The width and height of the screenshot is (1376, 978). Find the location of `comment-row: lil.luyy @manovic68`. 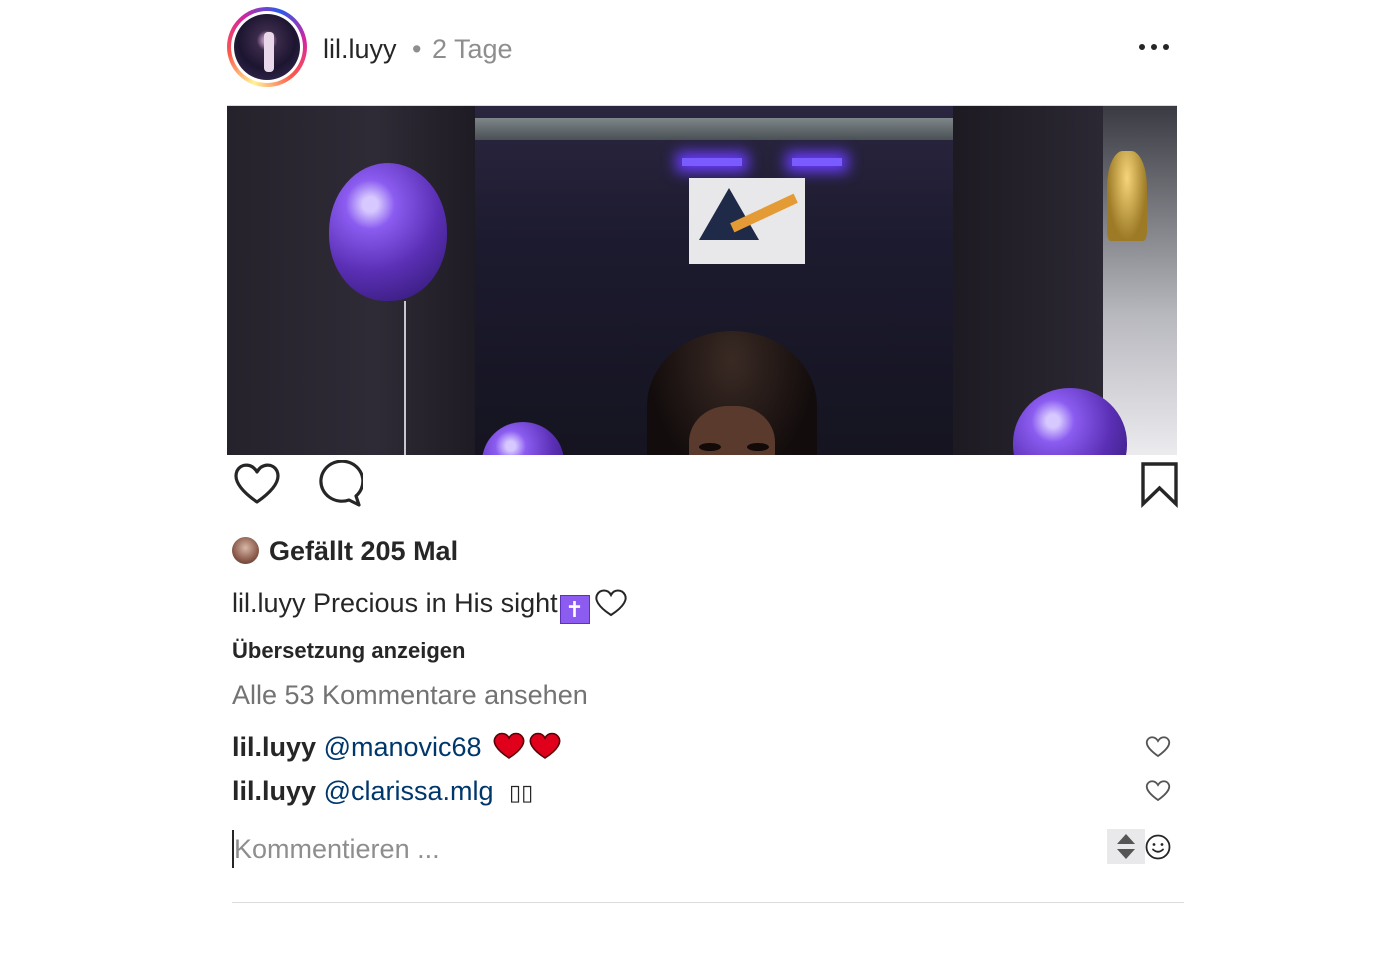

comment-row: lil.luyy @manovic68 is located at coordinates (396, 747).